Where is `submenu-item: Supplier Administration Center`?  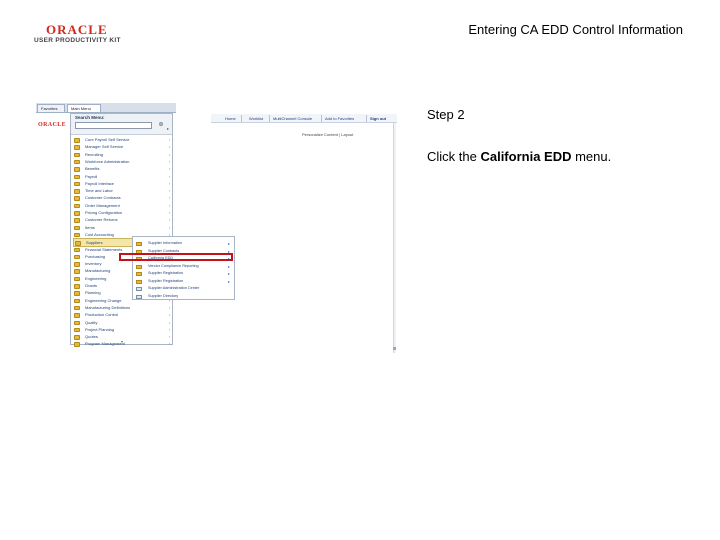
submenu-item: Supplier Administration Center is located at coordinates (183, 289).